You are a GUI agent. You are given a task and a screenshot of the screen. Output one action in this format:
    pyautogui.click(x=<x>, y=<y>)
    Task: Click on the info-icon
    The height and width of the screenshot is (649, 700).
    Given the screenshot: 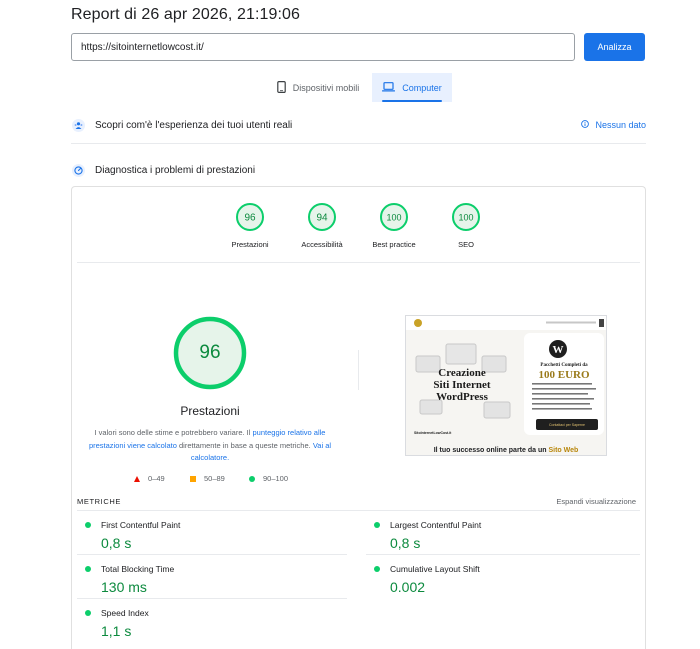 What is the action you would take?
    pyautogui.click(x=585, y=125)
    